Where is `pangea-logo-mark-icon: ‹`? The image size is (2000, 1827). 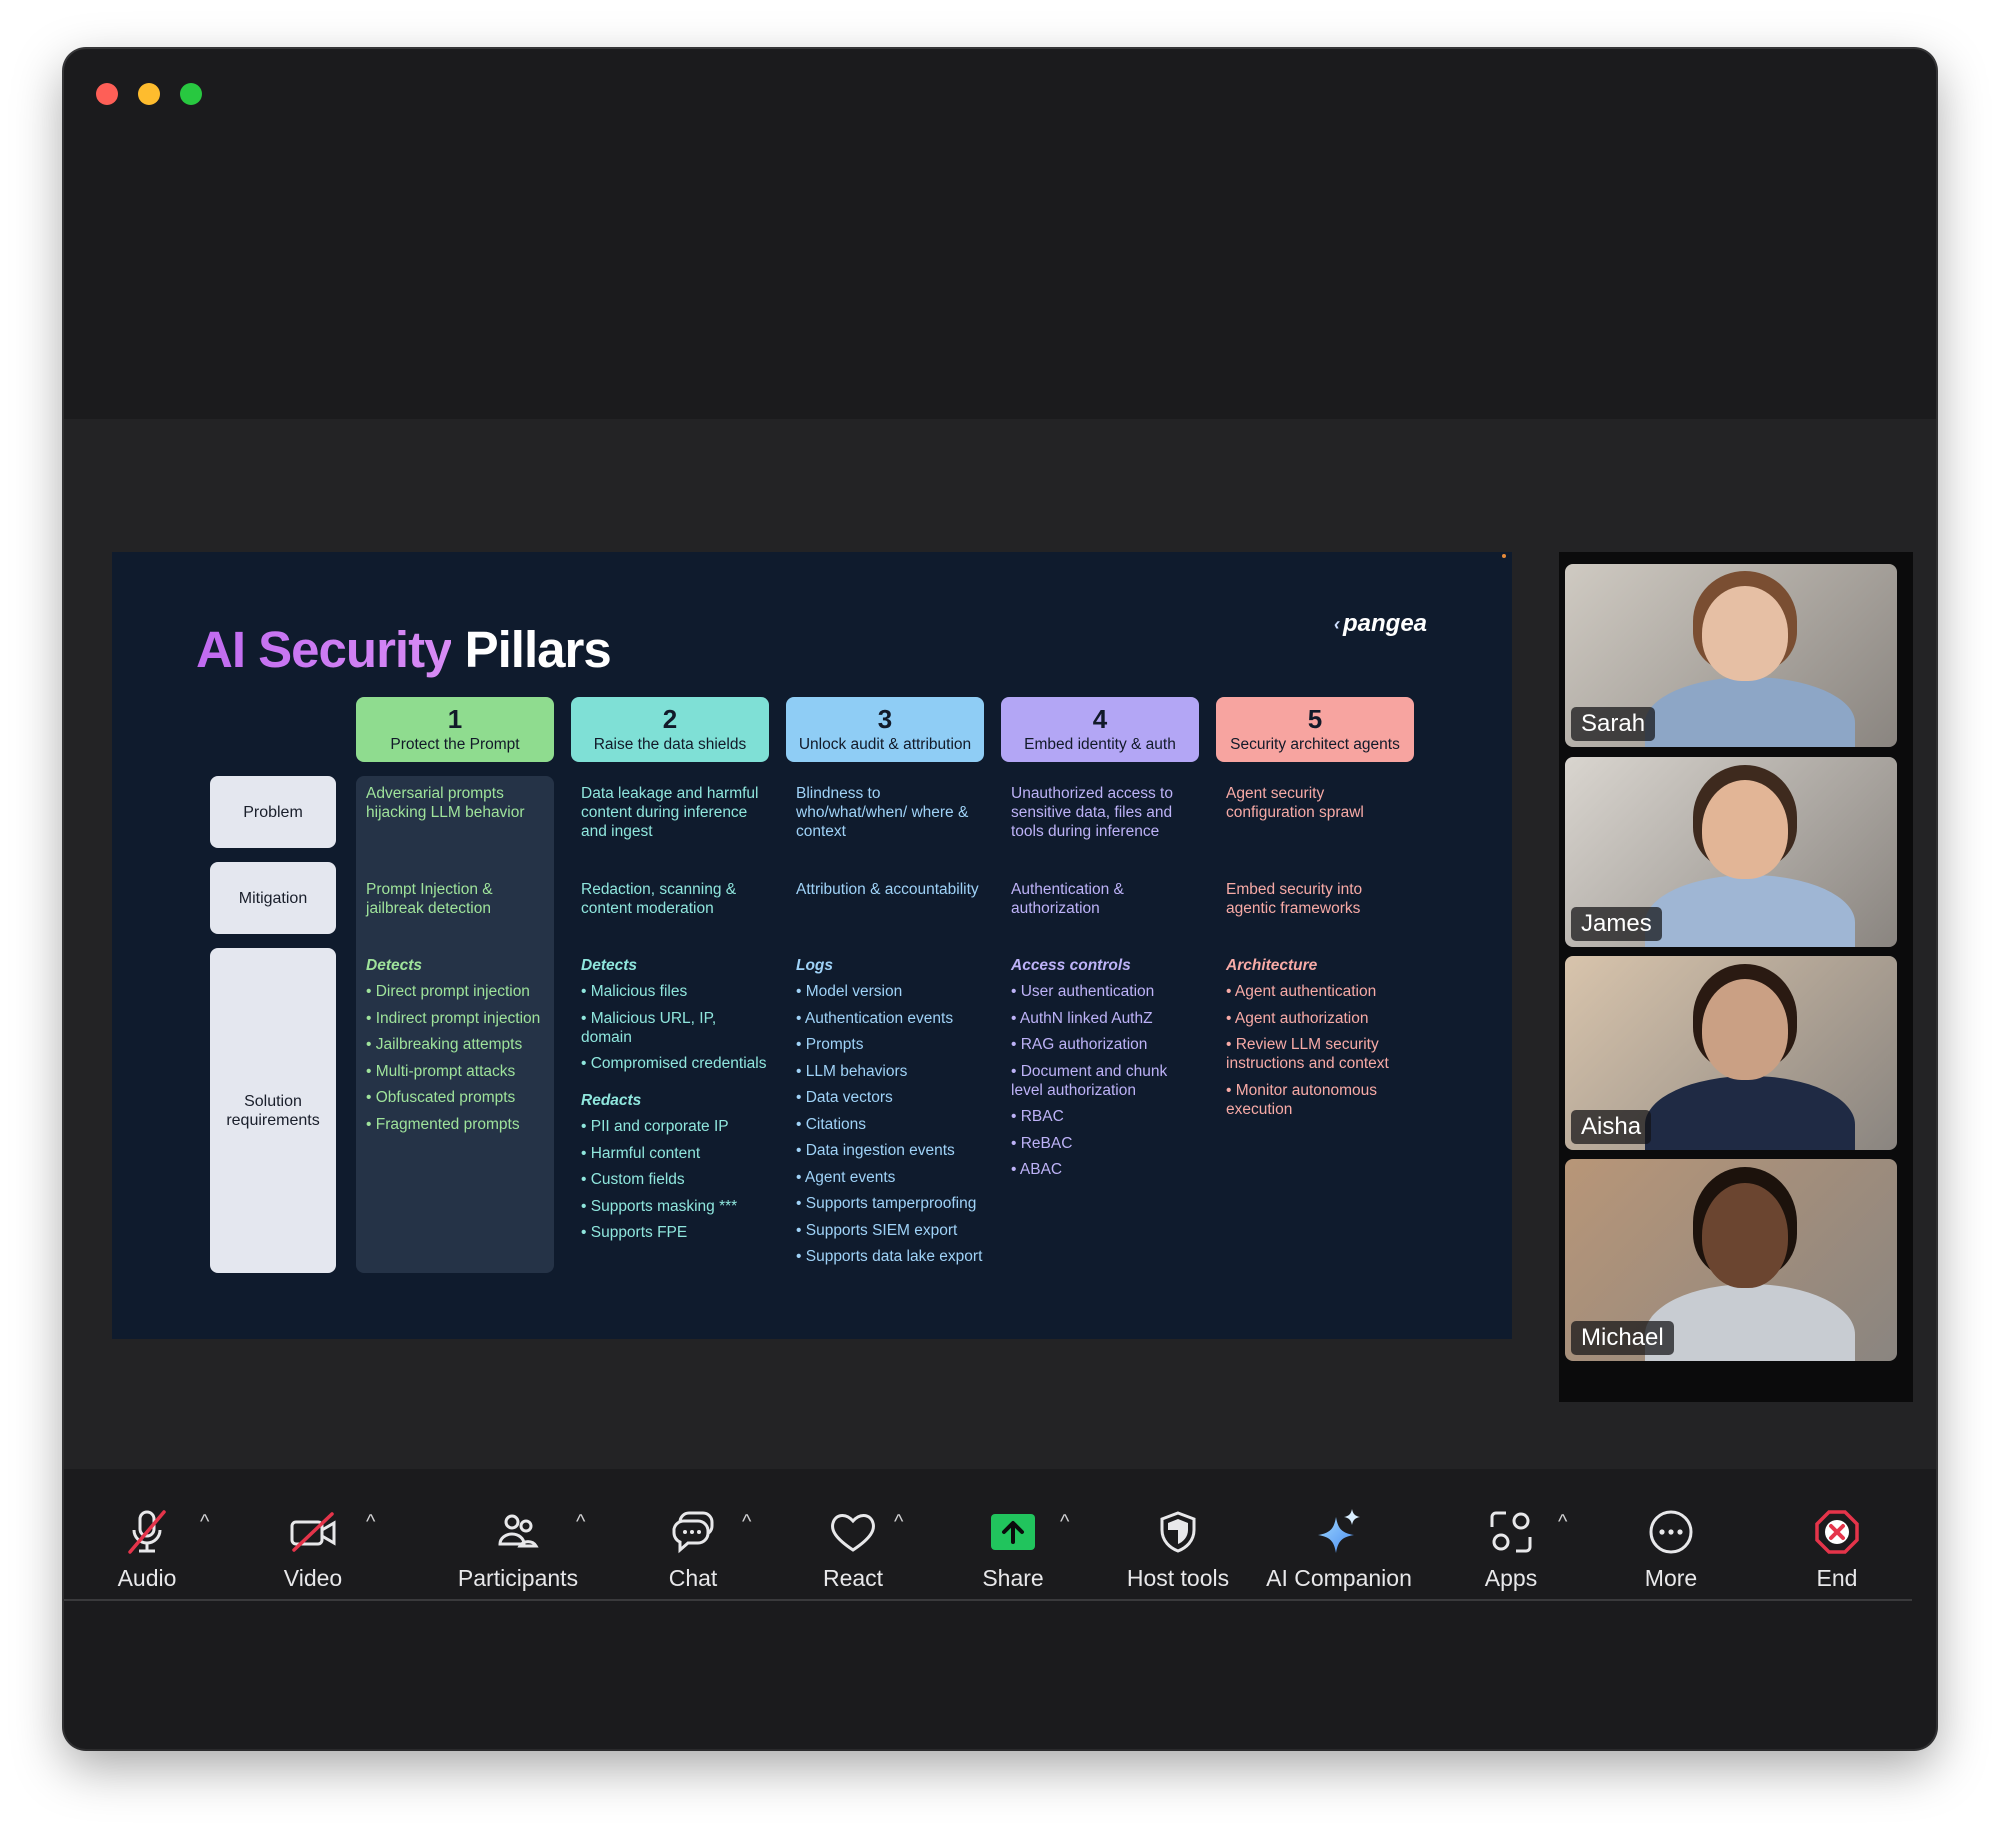 pangea-logo-mark-icon: ‹ is located at coordinates (1337, 623).